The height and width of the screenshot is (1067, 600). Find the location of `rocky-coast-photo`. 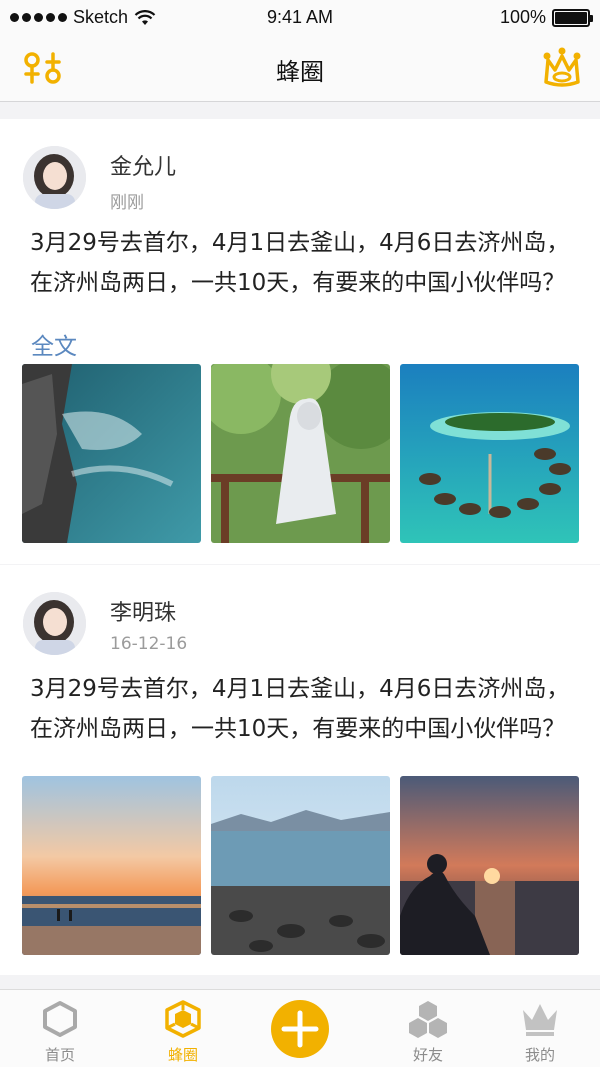

rocky-coast-photo is located at coordinates (111, 453).